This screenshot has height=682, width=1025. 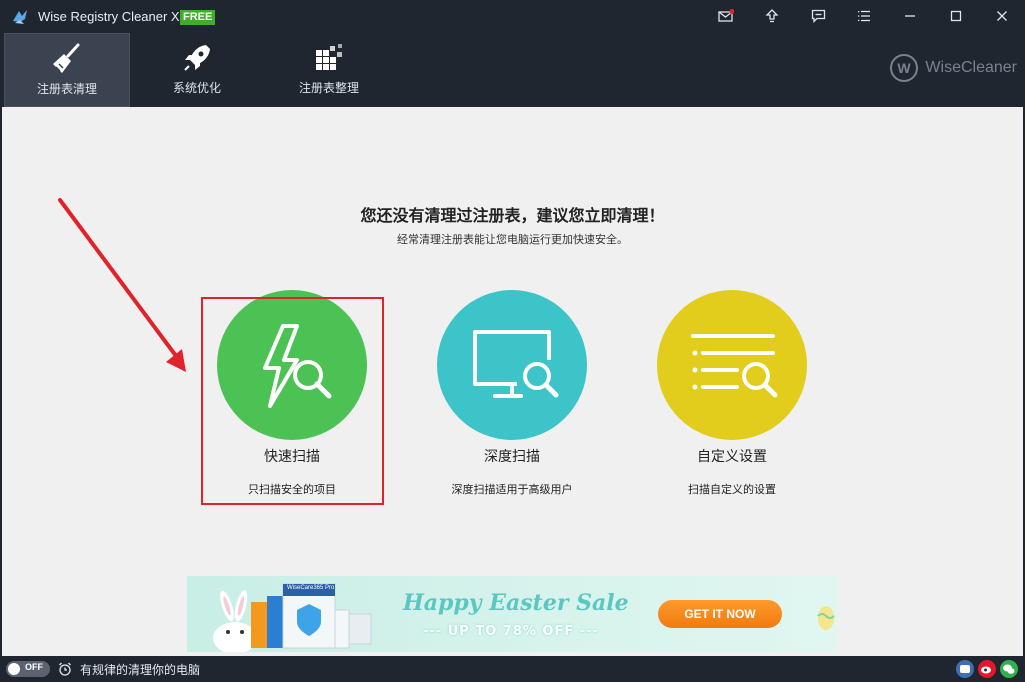 I want to click on close-icon, so click(x=1002, y=16).